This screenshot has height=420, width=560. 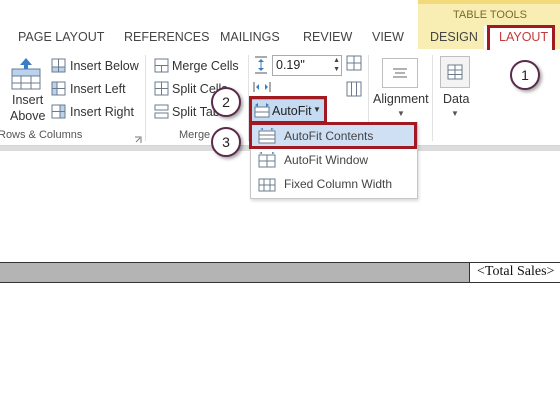 What do you see at coordinates (250, 37) in the screenshot?
I see `tab-mailings: MAILINGS` at bounding box center [250, 37].